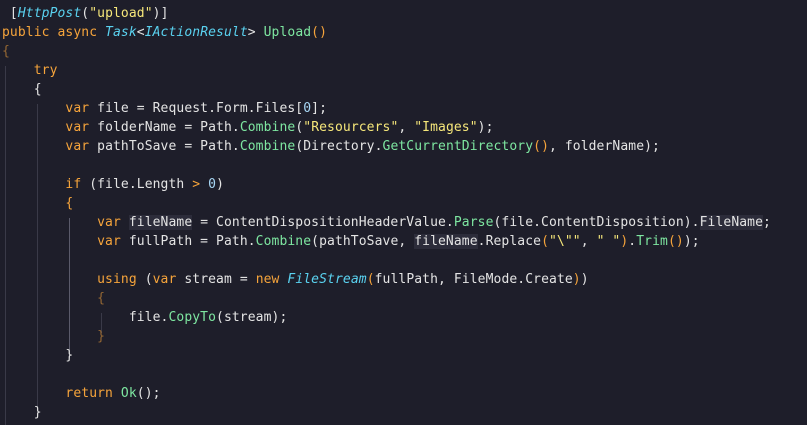 Image resolution: width=807 pixels, height=425 pixels. I want to click on code-token: return, so click(93, 393).